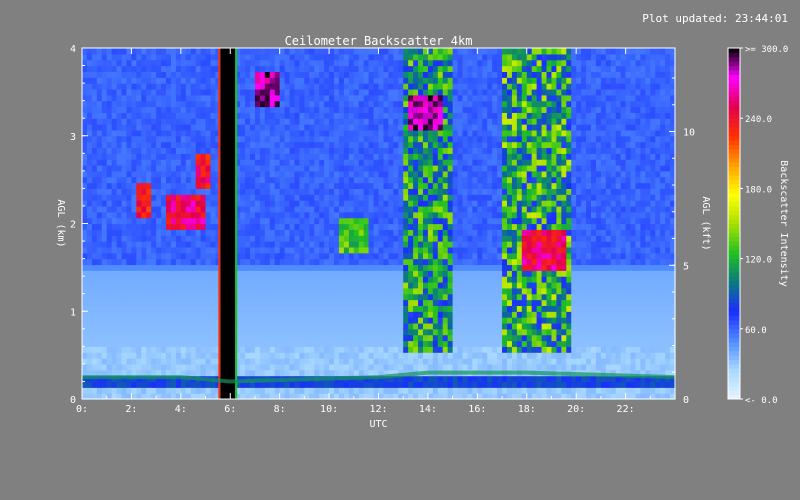 The image size is (800, 500). What do you see at coordinates (73, 225) in the screenshot?
I see `y-tick-label-left: 2` at bounding box center [73, 225].